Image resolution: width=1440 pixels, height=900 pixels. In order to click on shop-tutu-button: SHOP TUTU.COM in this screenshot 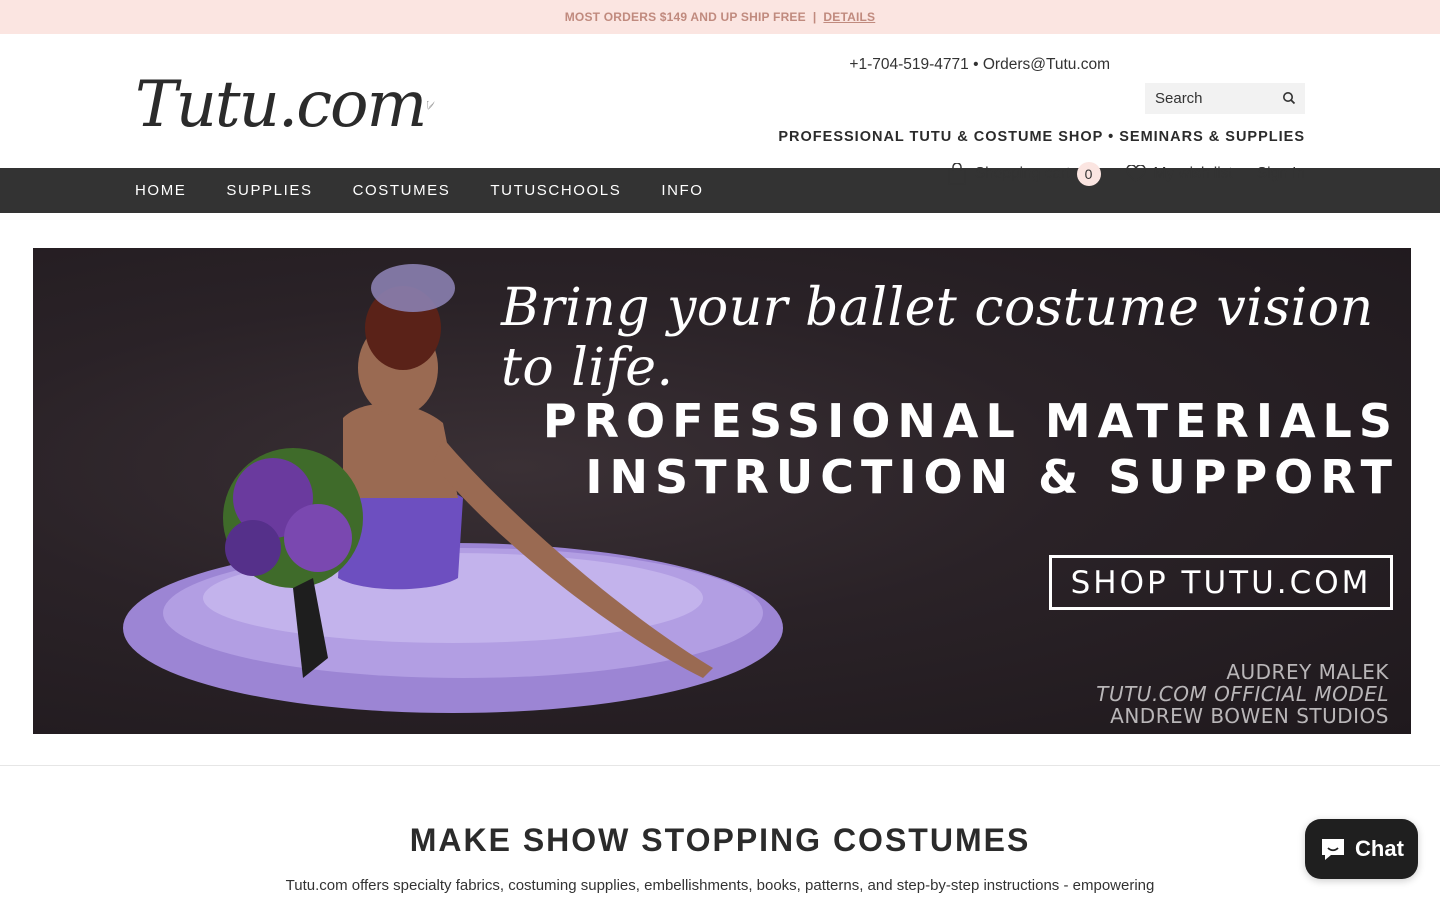, I will do `click(1221, 582)`.